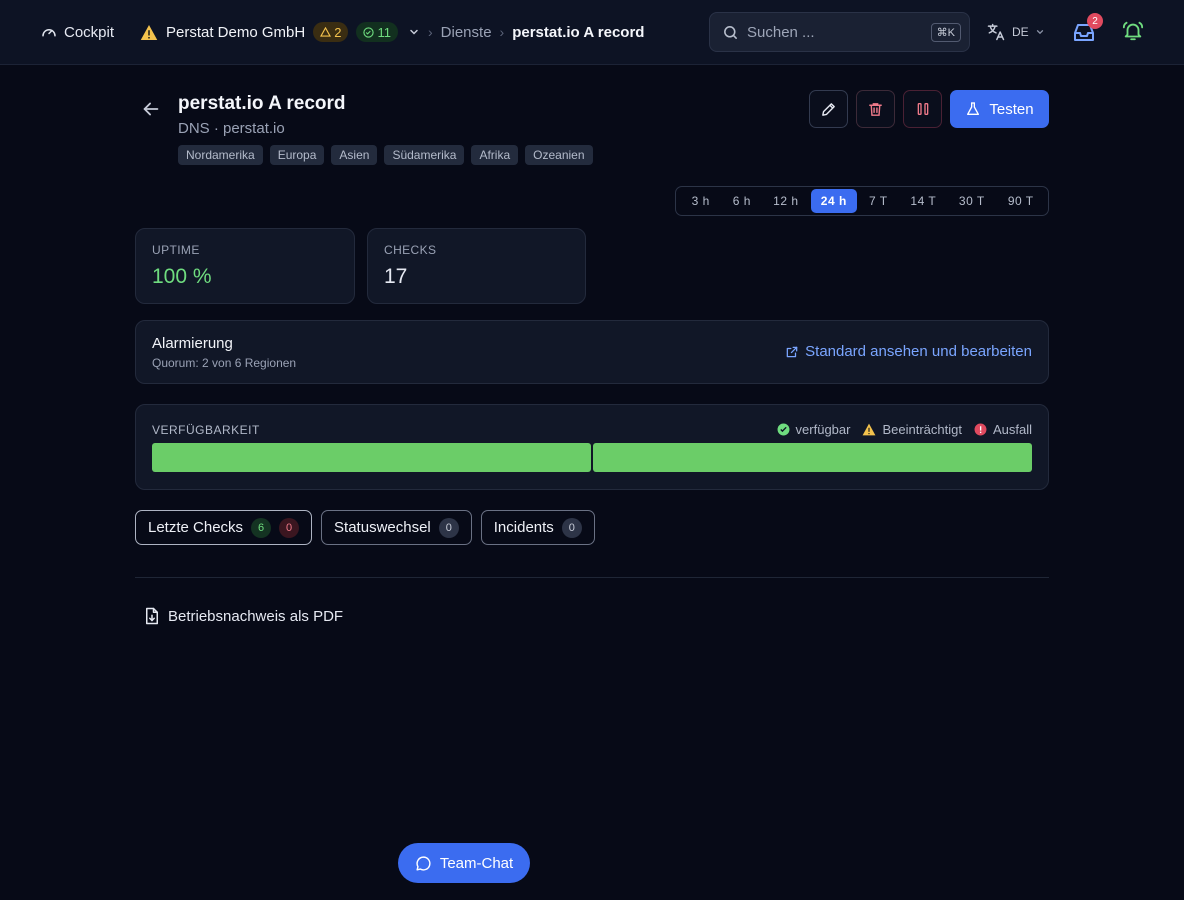  Describe the element at coordinates (196, 527) in the screenshot. I see `tab-last-checks-label: Letzte Checks` at that location.